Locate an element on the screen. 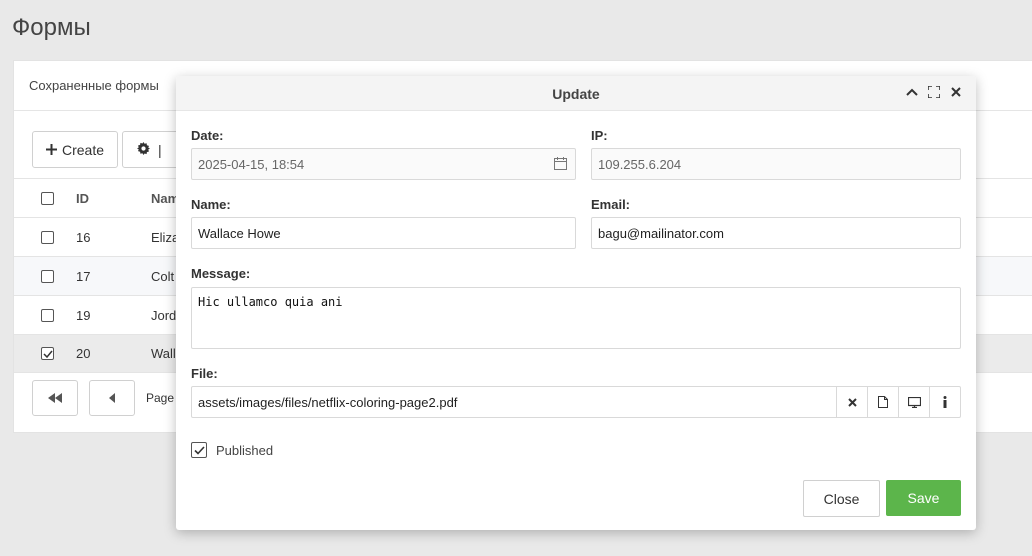 The height and width of the screenshot is (556, 1032). file-icon is located at coordinates (882, 402).